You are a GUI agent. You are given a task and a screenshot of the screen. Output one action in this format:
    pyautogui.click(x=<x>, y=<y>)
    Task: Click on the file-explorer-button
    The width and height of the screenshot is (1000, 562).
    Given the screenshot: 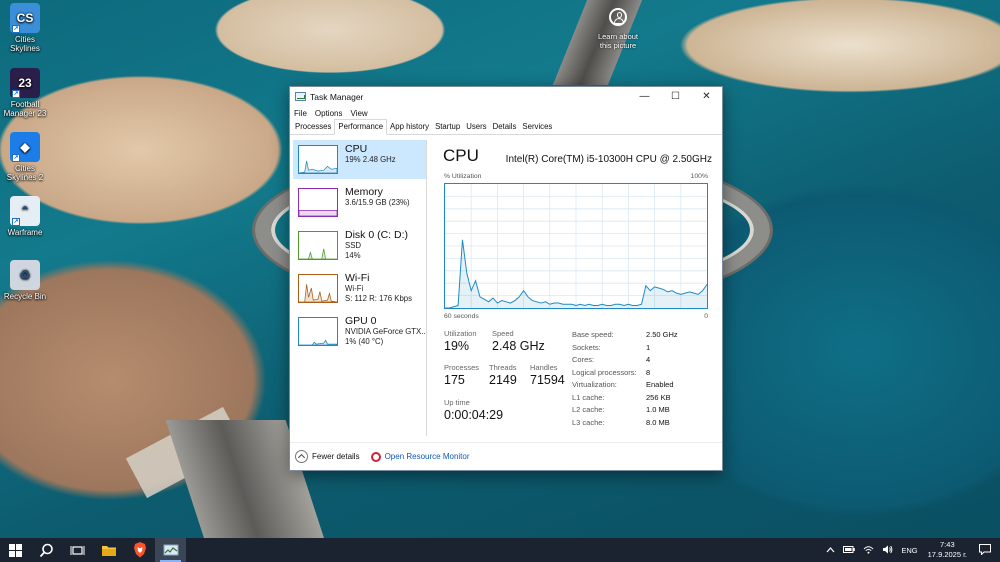 What is the action you would take?
    pyautogui.click(x=108, y=550)
    